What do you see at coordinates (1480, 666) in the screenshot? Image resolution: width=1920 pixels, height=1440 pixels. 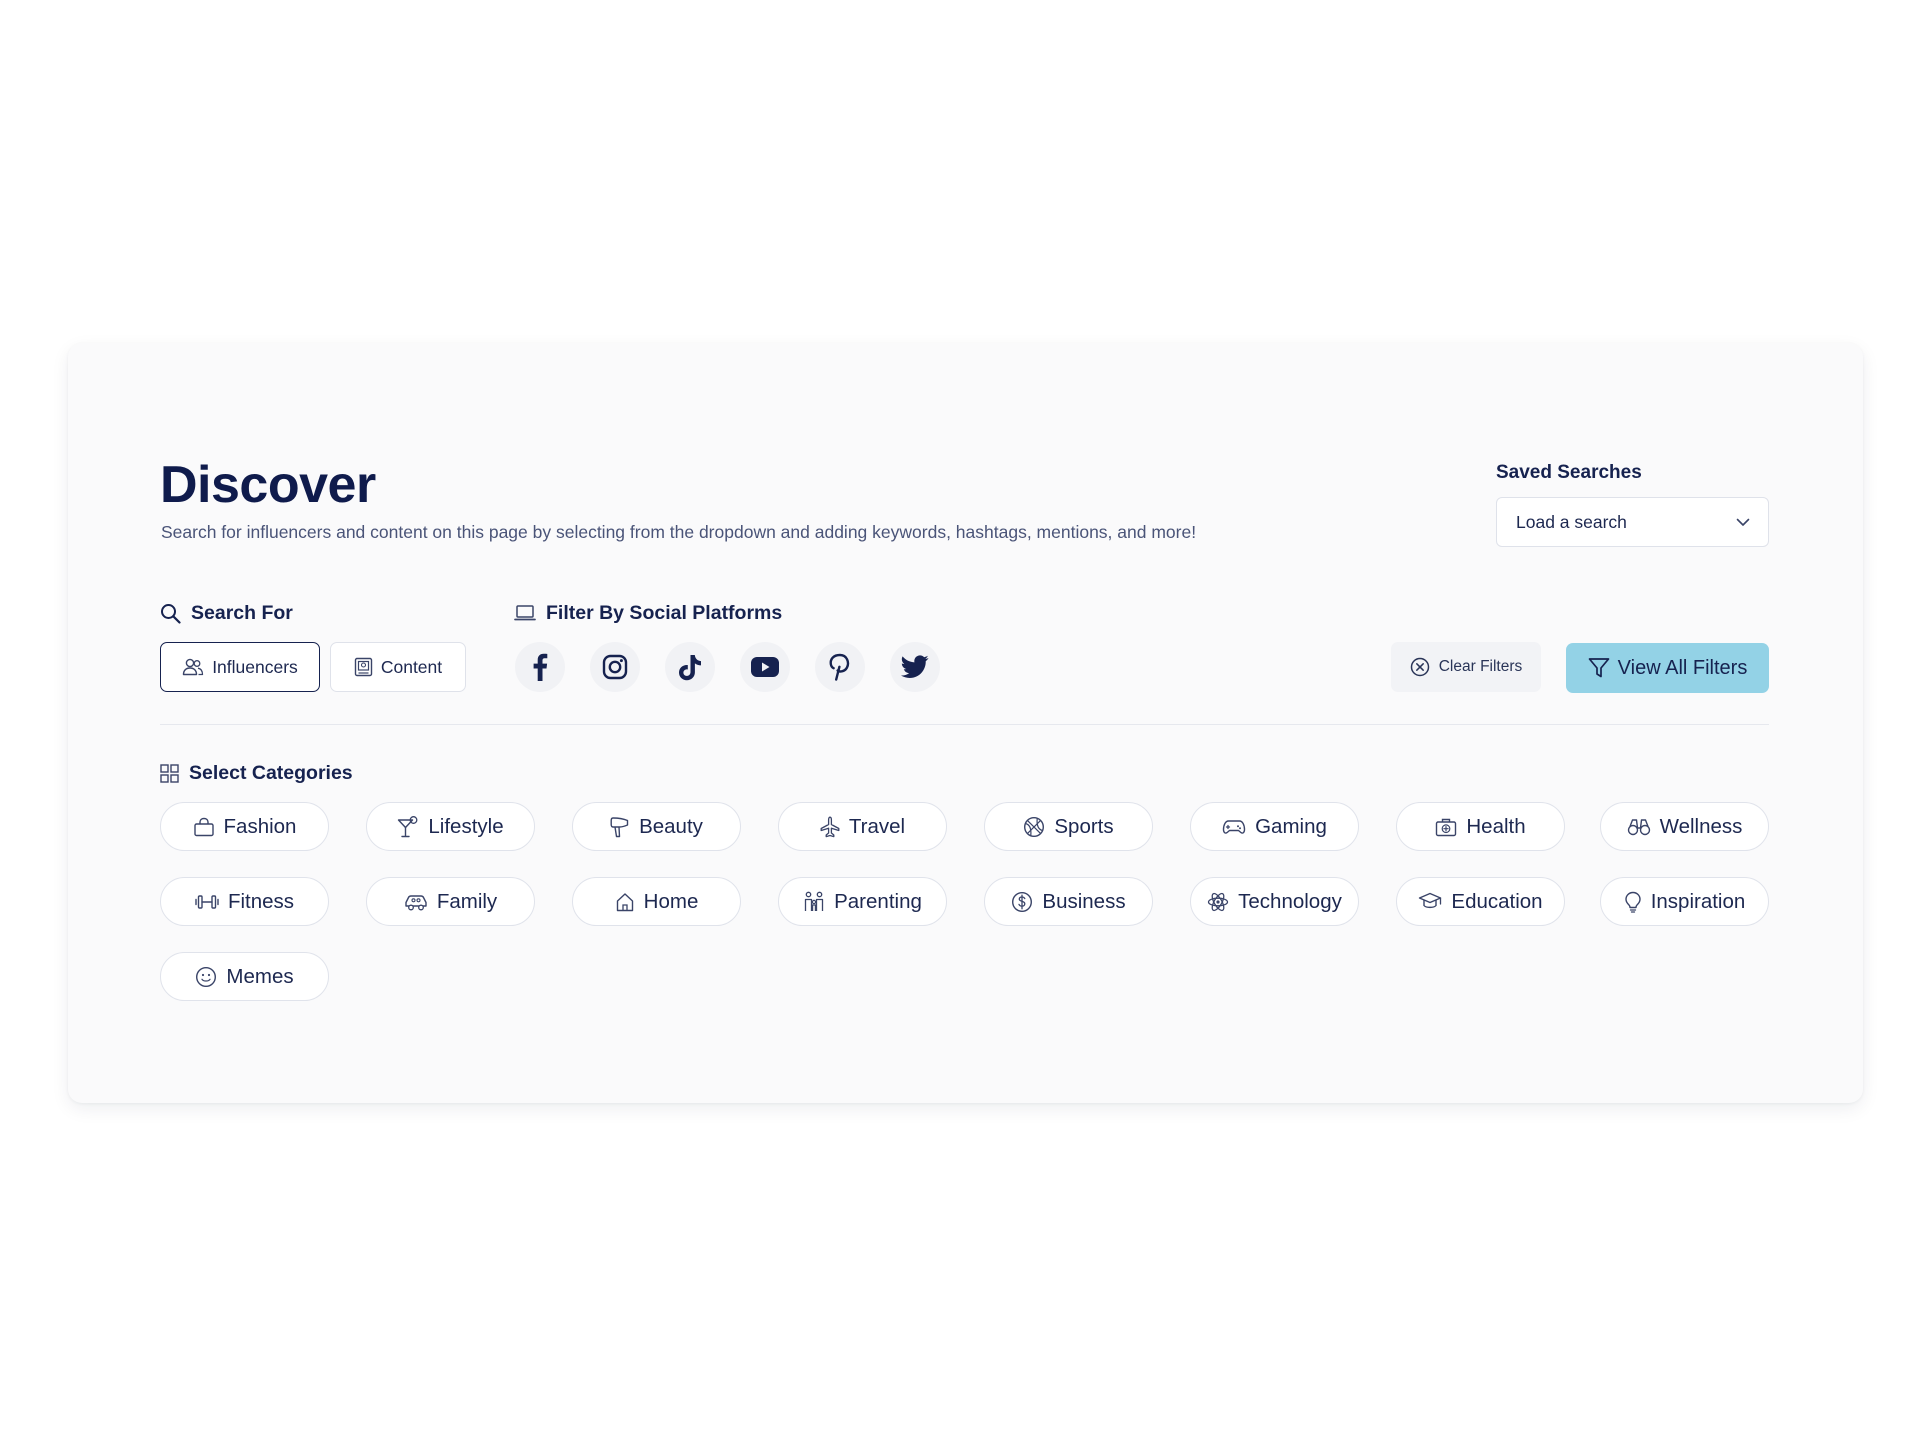 I see `clear-filters-label: Clear Filters` at bounding box center [1480, 666].